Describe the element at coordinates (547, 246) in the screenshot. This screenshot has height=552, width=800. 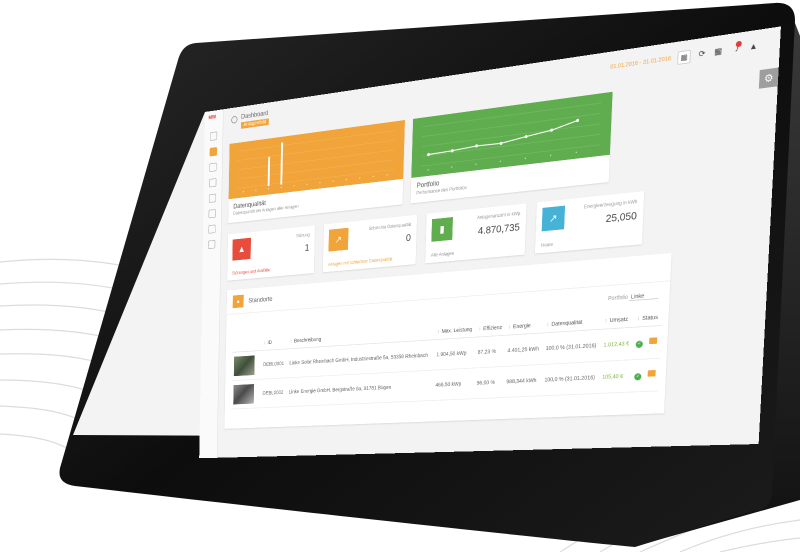
I see `kpi-footer: Heute` at that location.